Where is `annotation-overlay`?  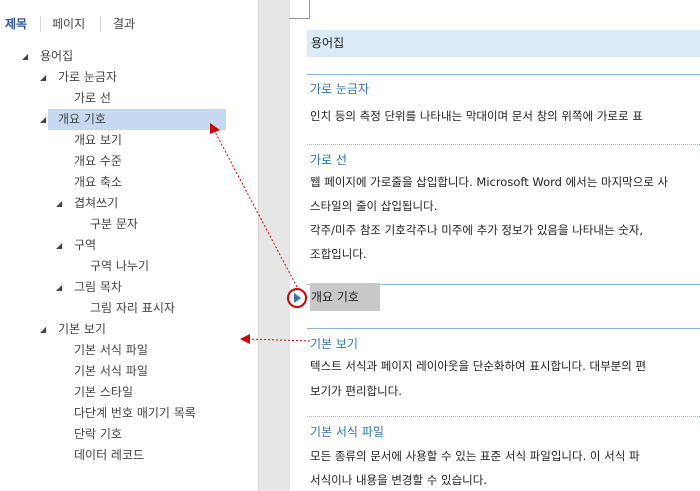
annotation-overlay is located at coordinates (260, 233).